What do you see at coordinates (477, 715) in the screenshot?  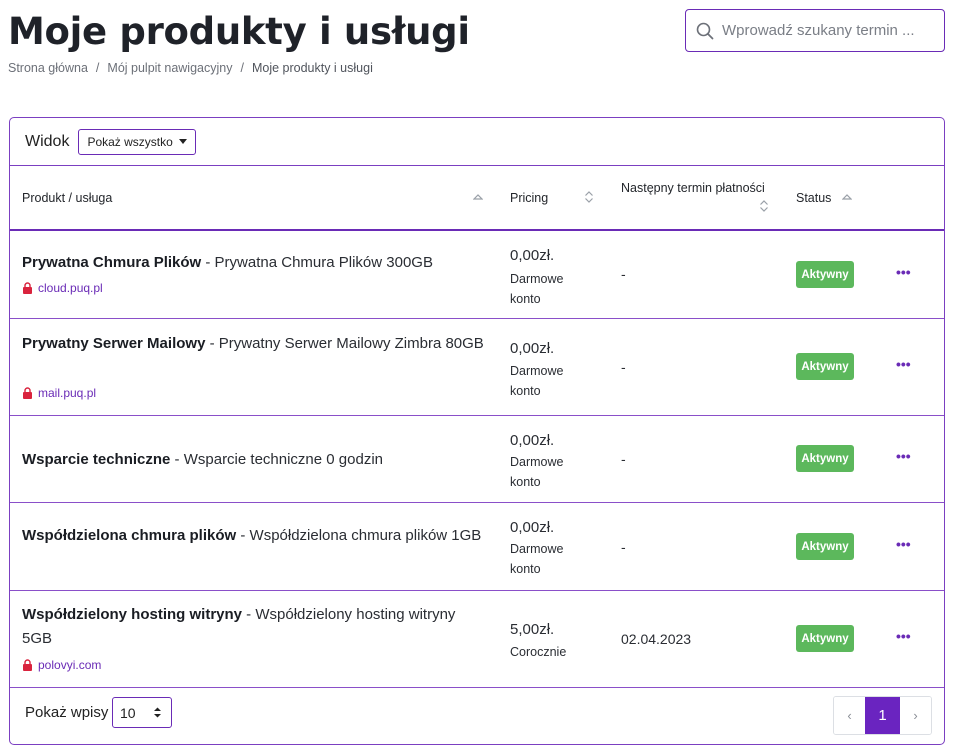 I see `table-footer: Pokaż wpisy 10 ‹ 1 ›` at bounding box center [477, 715].